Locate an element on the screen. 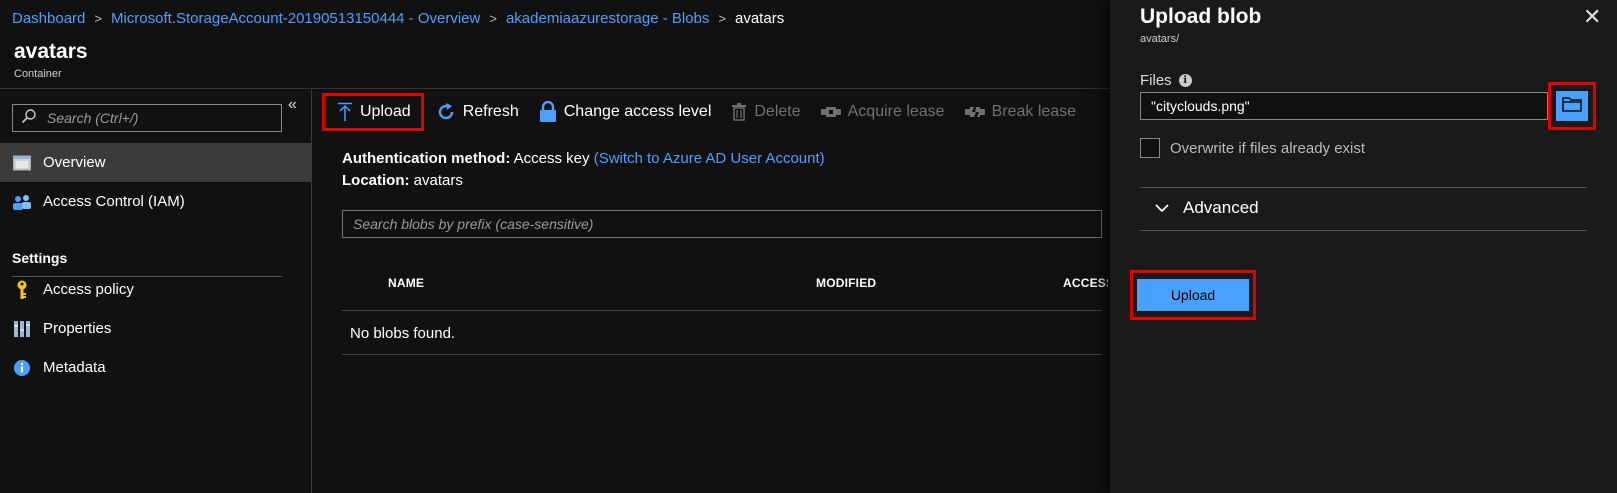 The height and width of the screenshot is (493, 1617). auth-method-label: Authentication method: is located at coordinates (426, 158).